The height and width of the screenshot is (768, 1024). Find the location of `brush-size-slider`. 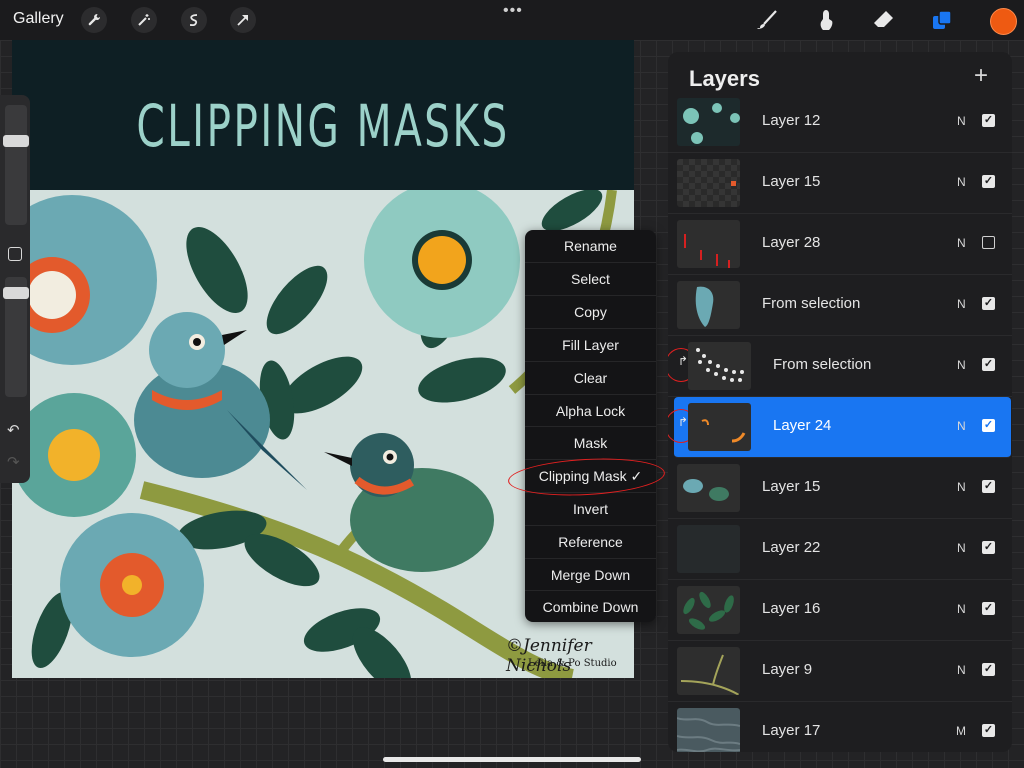

brush-size-slider is located at coordinates (16, 165).